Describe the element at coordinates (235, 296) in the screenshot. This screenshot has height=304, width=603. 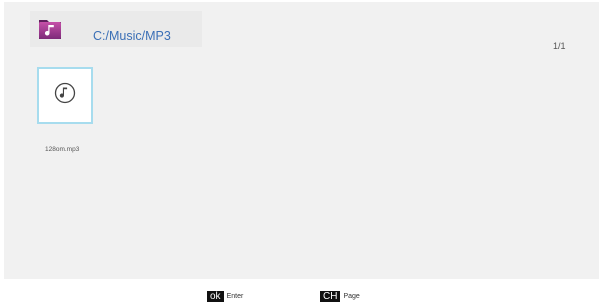
I see `enter-label: Enter` at that location.